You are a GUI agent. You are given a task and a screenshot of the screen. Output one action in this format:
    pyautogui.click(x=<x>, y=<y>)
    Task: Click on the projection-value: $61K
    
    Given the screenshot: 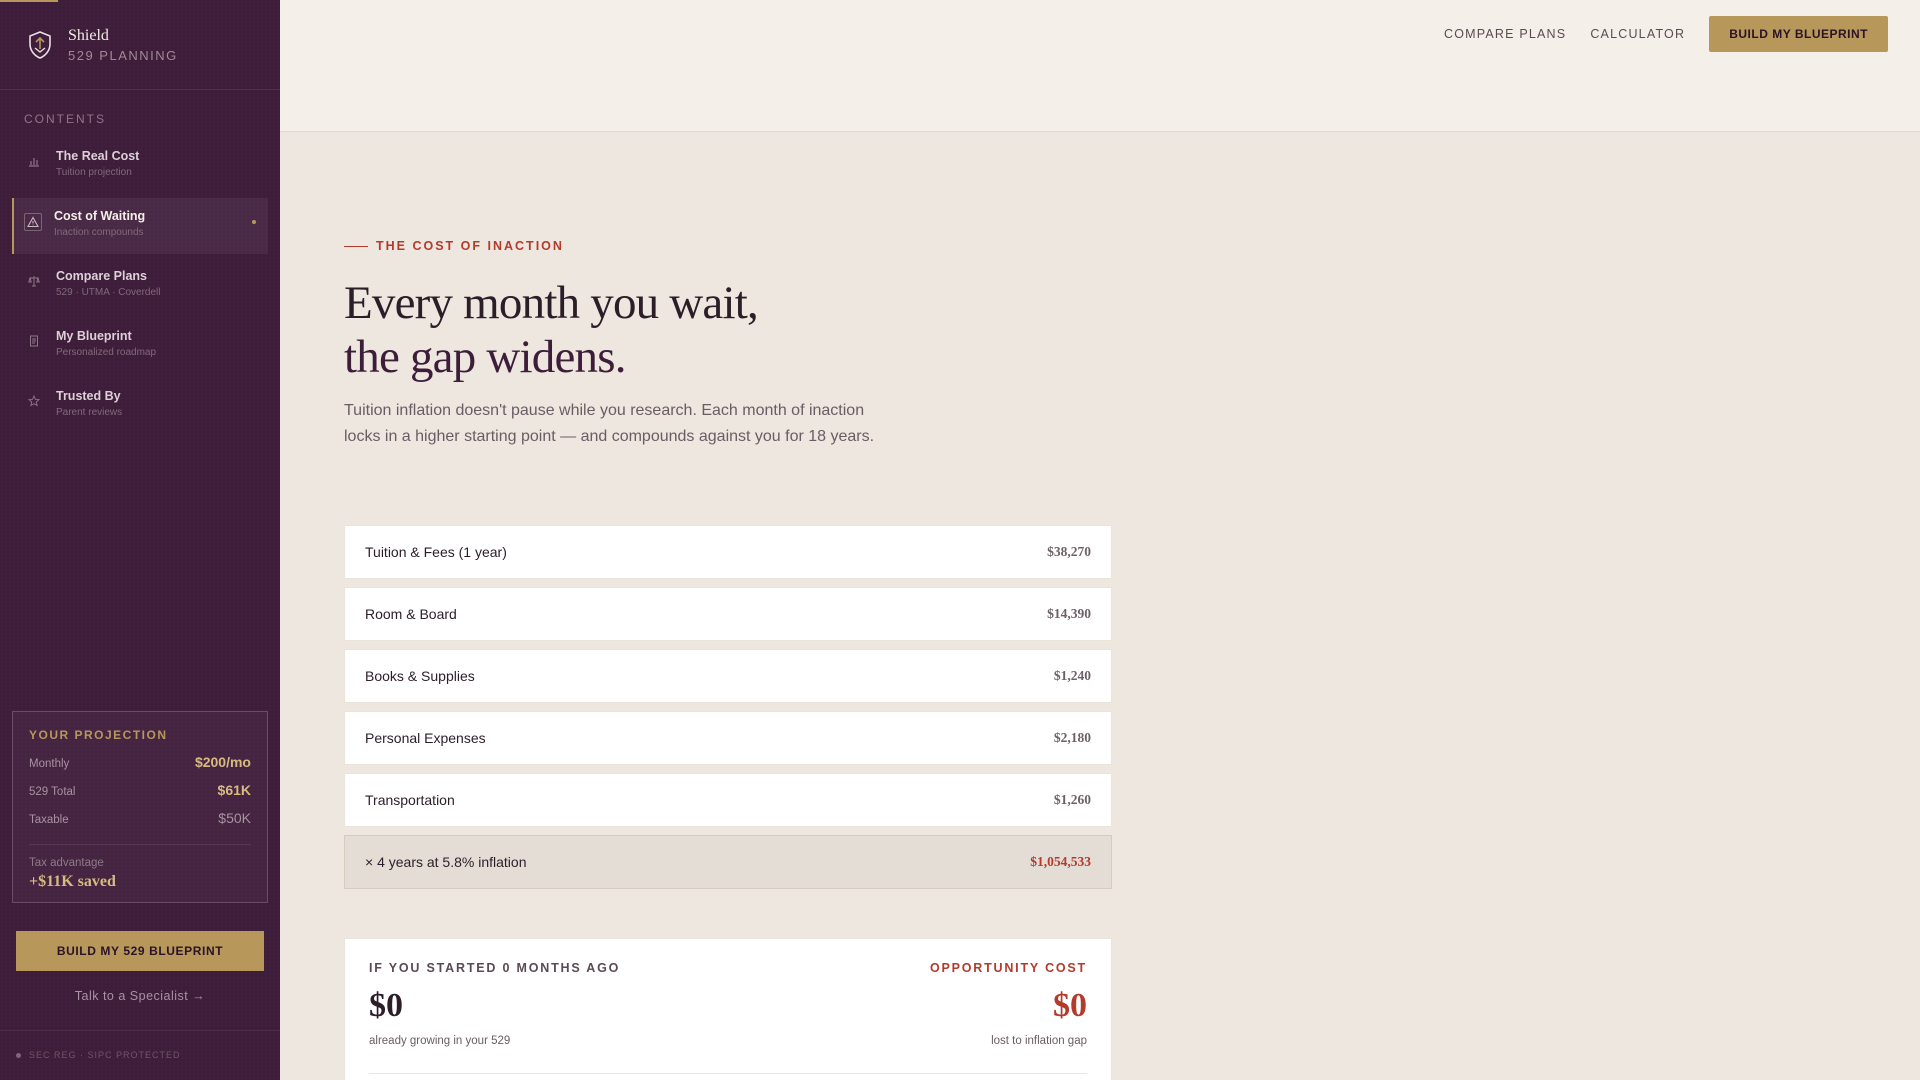 What is the action you would take?
    pyautogui.click(x=234, y=790)
    